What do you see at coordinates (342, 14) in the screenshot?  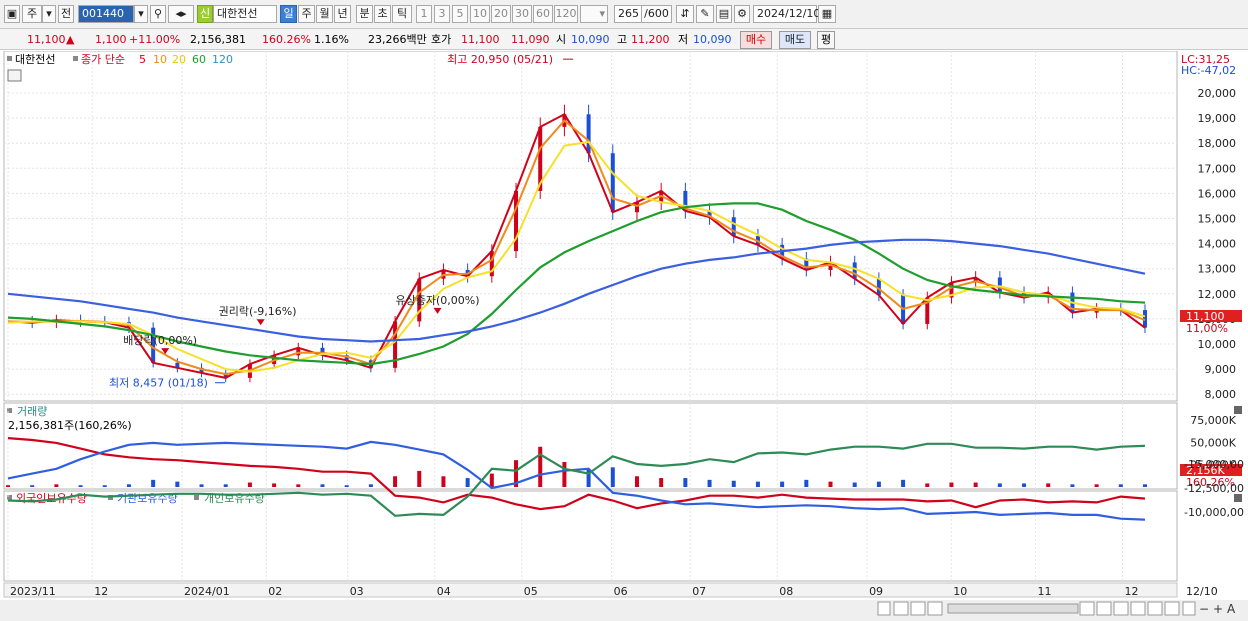 I see `period-year: 년` at bounding box center [342, 14].